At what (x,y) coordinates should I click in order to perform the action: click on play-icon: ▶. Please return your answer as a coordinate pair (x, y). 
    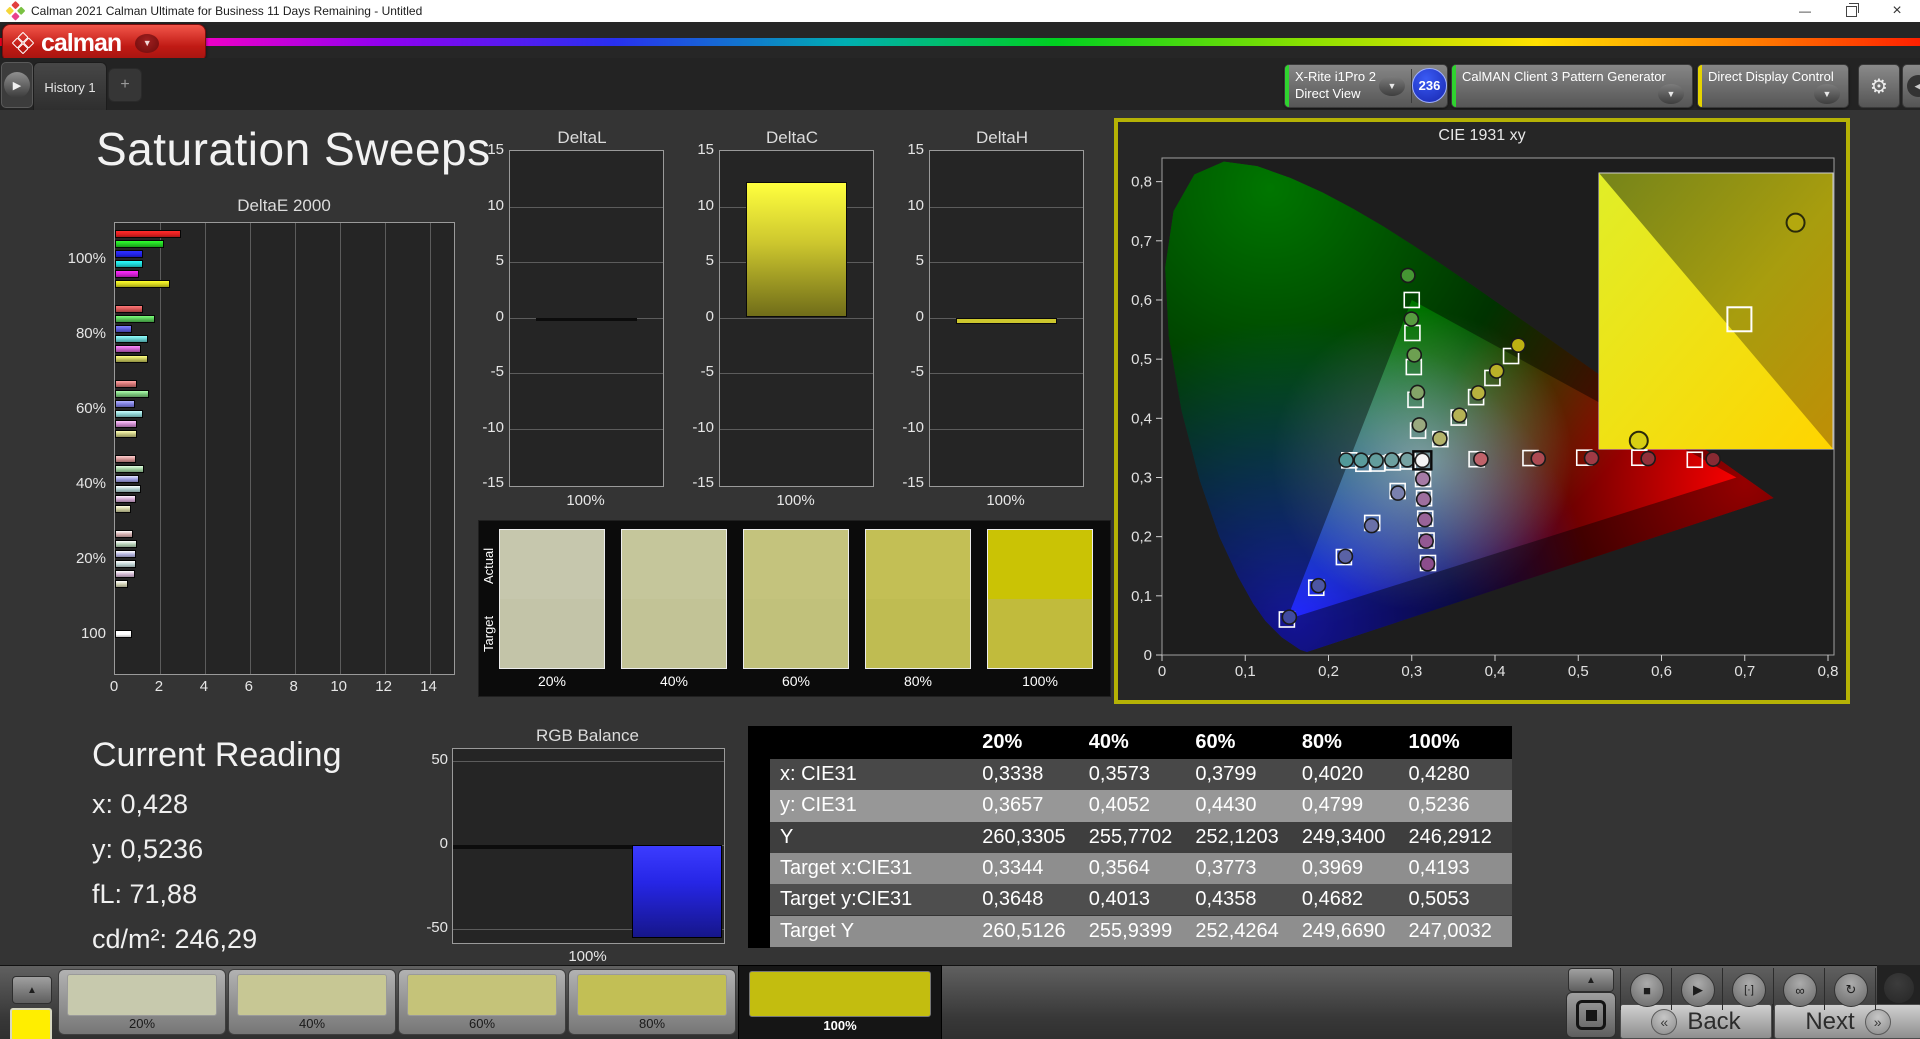
    Looking at the image, I should click on (1698, 989).